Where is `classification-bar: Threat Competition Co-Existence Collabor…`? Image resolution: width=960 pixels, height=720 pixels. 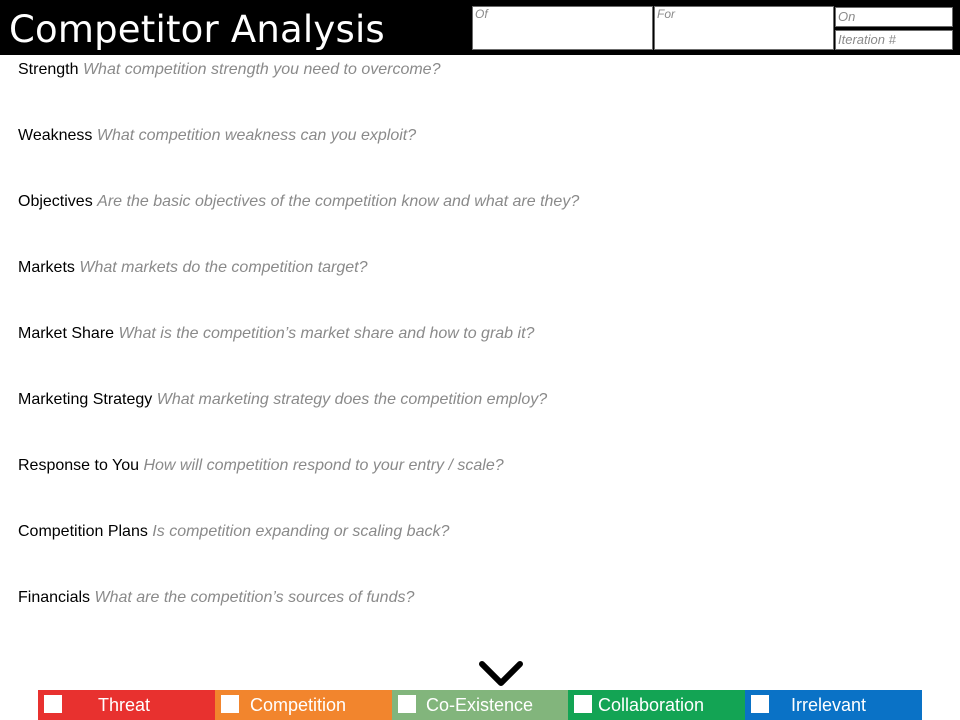
classification-bar: Threat Competition Co-Existence Collabor… is located at coordinates (480, 705).